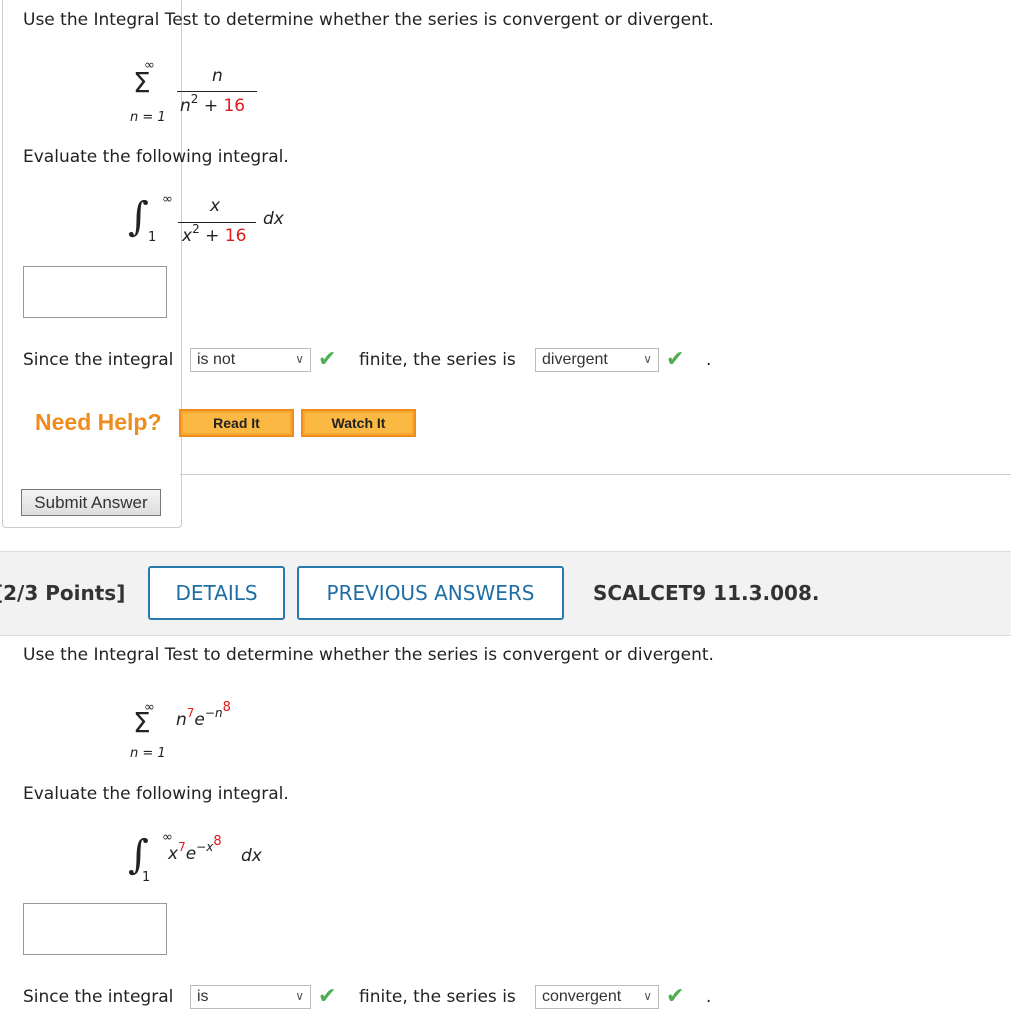 The width and height of the screenshot is (1011, 1024). I want to click on read-it-button: Read It, so click(236, 423).